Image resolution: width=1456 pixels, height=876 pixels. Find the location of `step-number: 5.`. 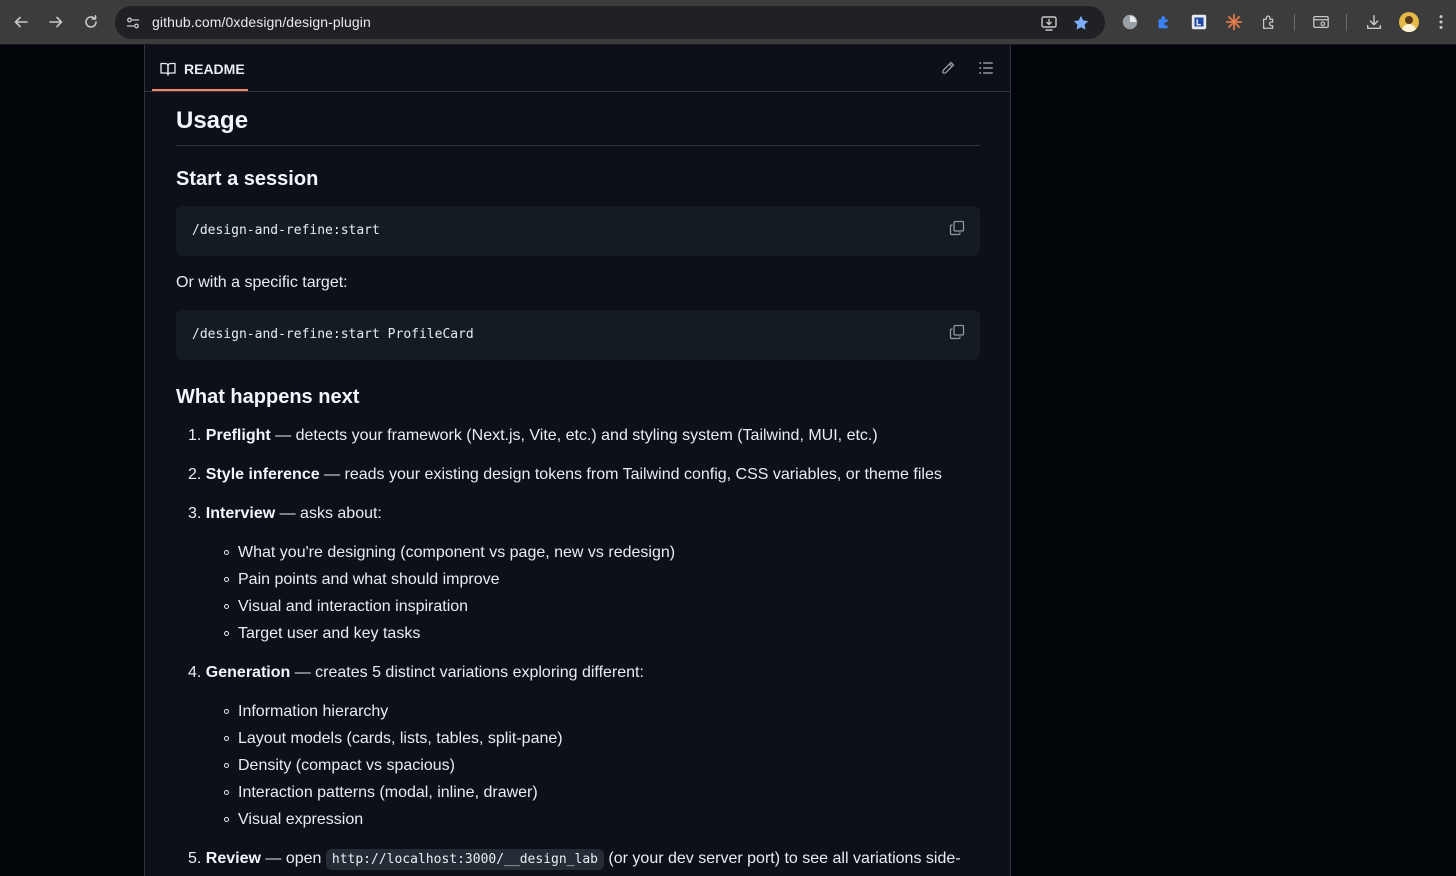

step-number: 5. is located at coordinates (195, 858).